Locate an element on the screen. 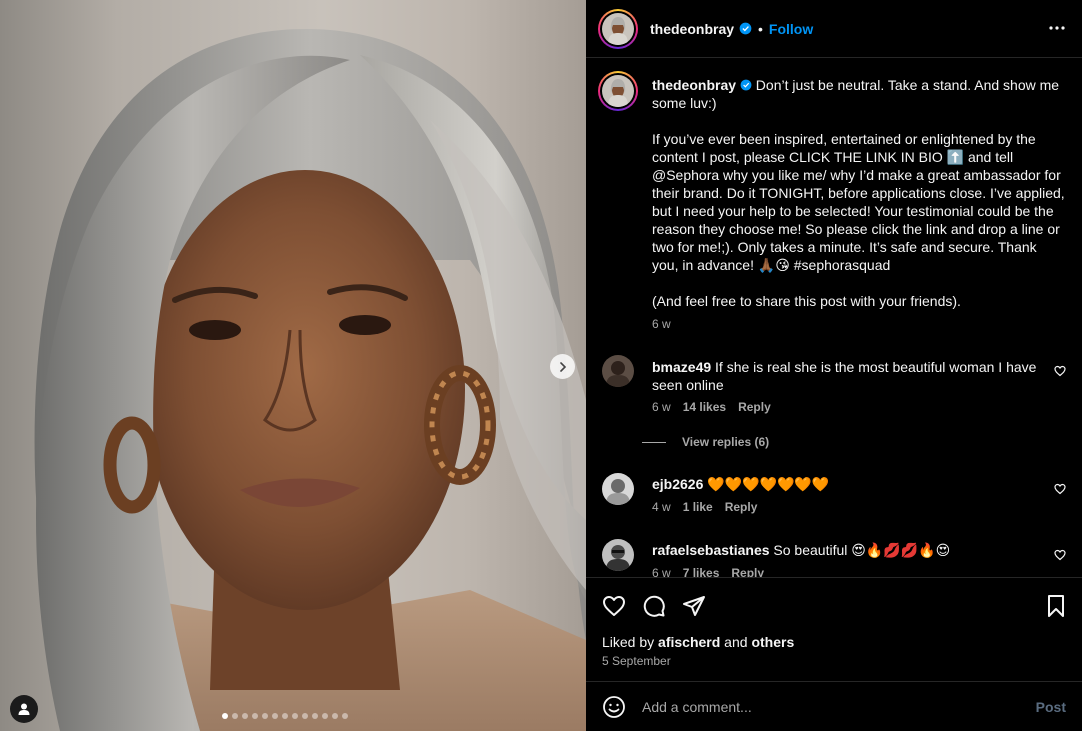  more-icon is located at coordinates (1057, 28).